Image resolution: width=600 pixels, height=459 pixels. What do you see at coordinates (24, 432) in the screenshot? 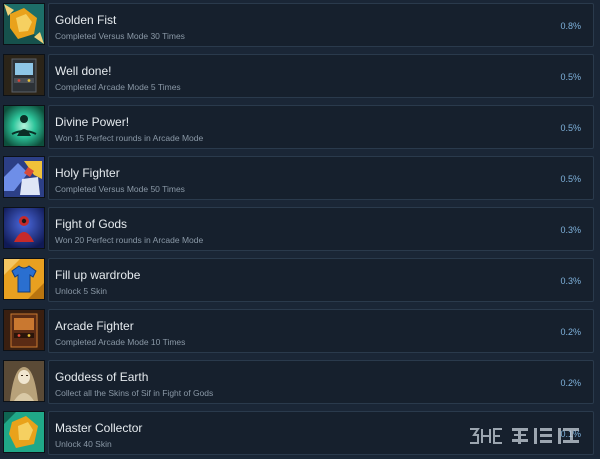
I see `master-collector-icon` at bounding box center [24, 432].